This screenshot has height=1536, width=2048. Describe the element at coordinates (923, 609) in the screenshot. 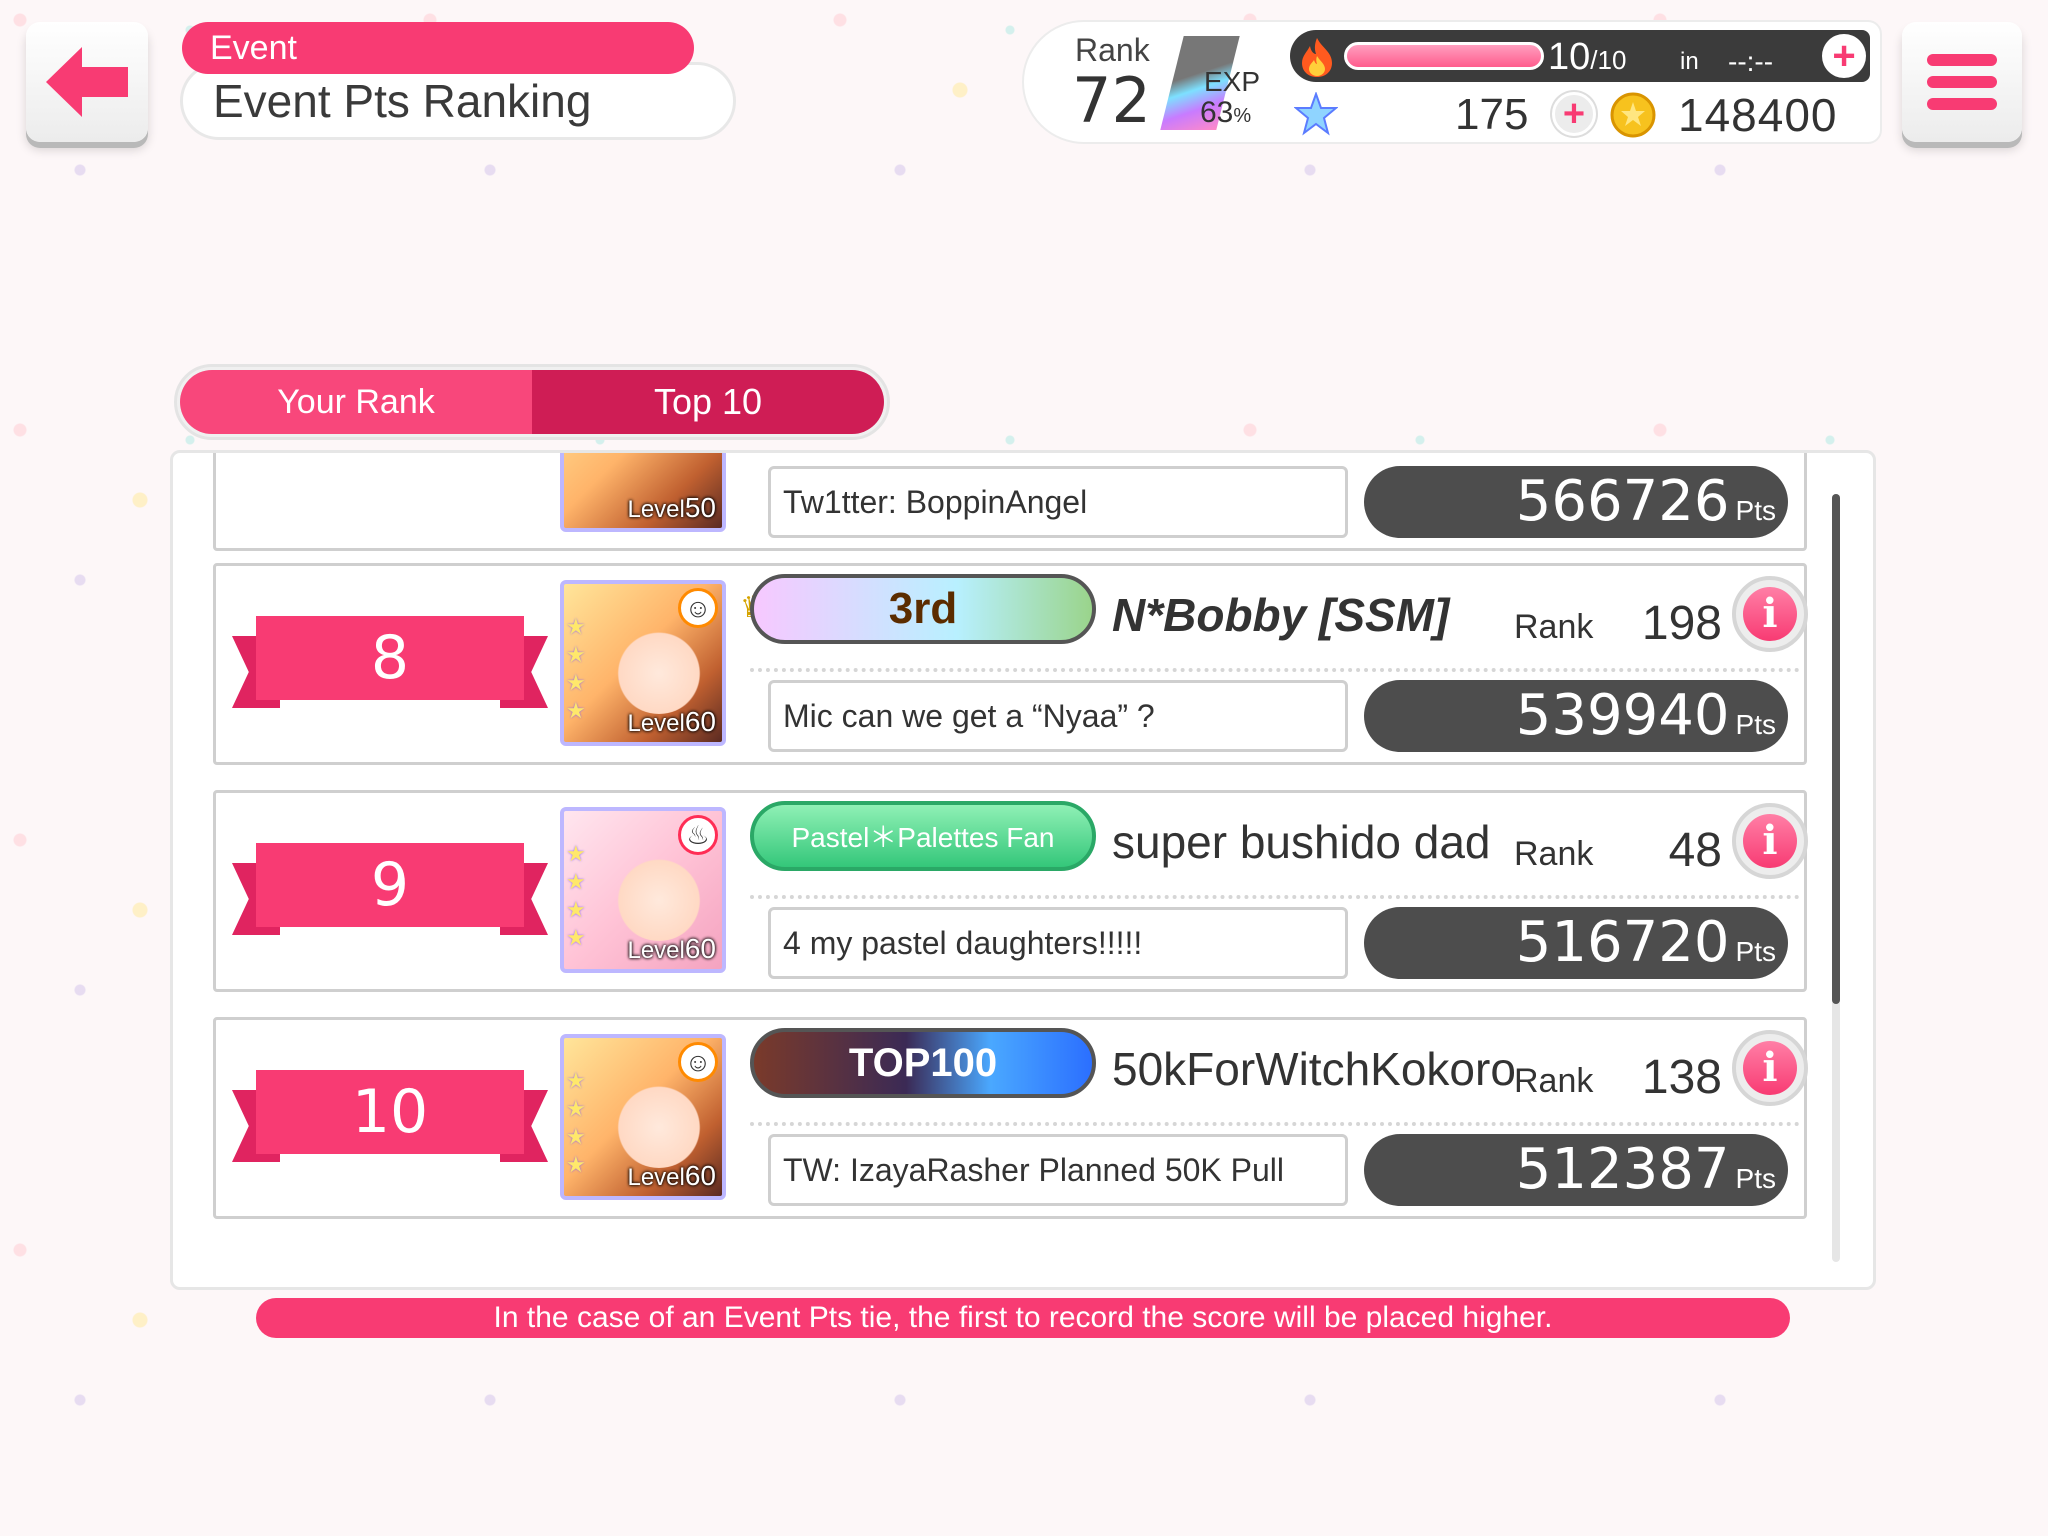

I see `title-badge: 3rd` at that location.